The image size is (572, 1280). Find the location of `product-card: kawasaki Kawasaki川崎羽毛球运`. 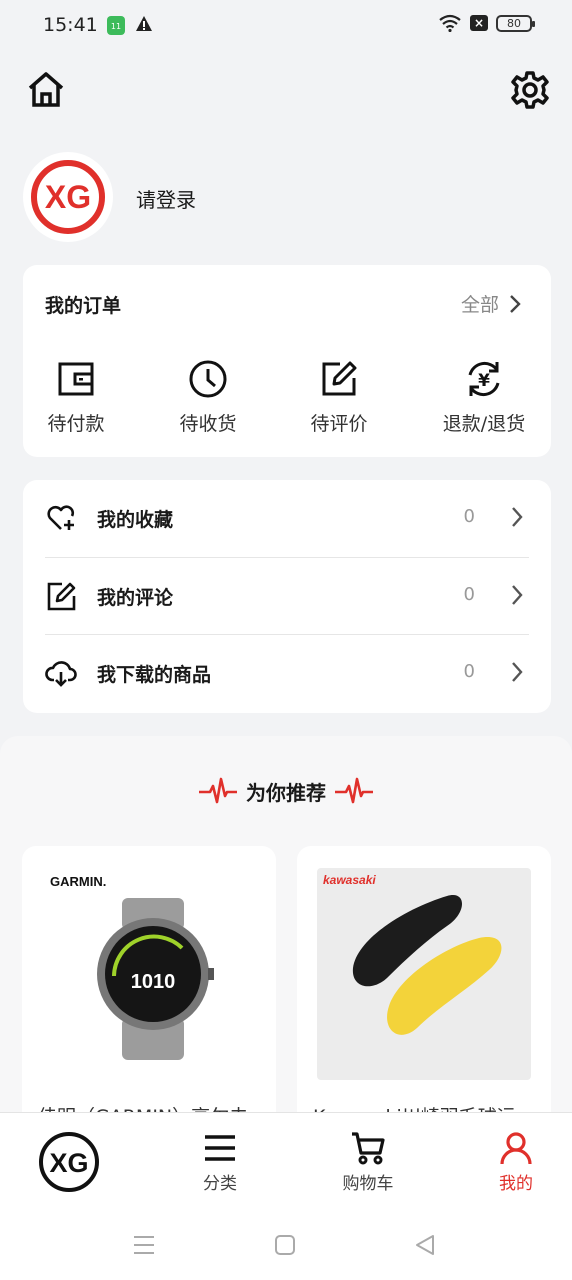

product-card: kawasaki Kawasaki川崎羽毛球运 is located at coordinates (424, 996).